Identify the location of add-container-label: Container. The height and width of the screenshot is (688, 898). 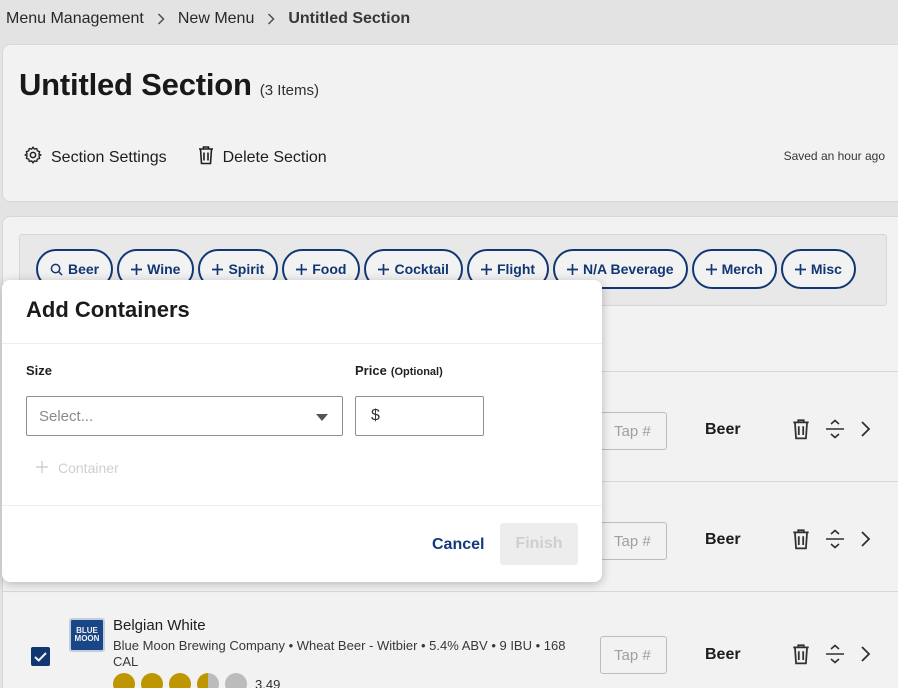
(88, 468).